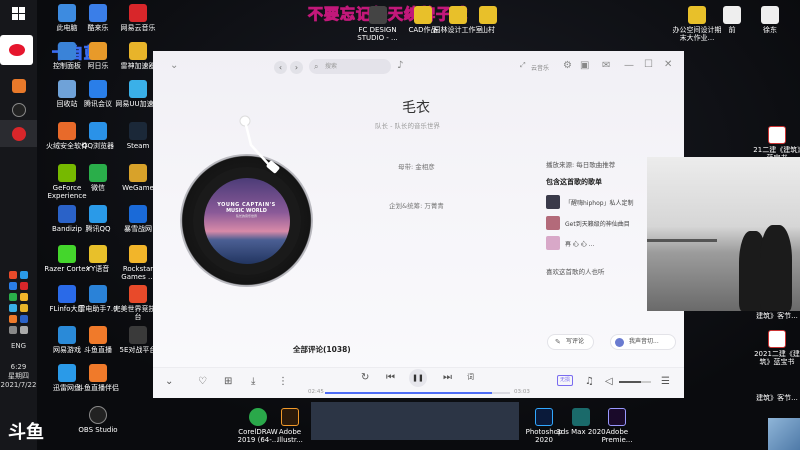 The image size is (800, 450). I want to click on clock-weekday: 星期四, so click(18, 376).